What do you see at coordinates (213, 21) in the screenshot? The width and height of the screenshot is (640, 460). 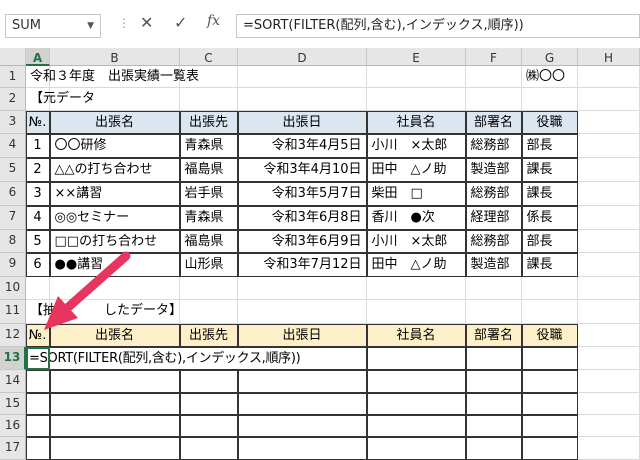 I see `insert-function-icon: fx` at bounding box center [213, 21].